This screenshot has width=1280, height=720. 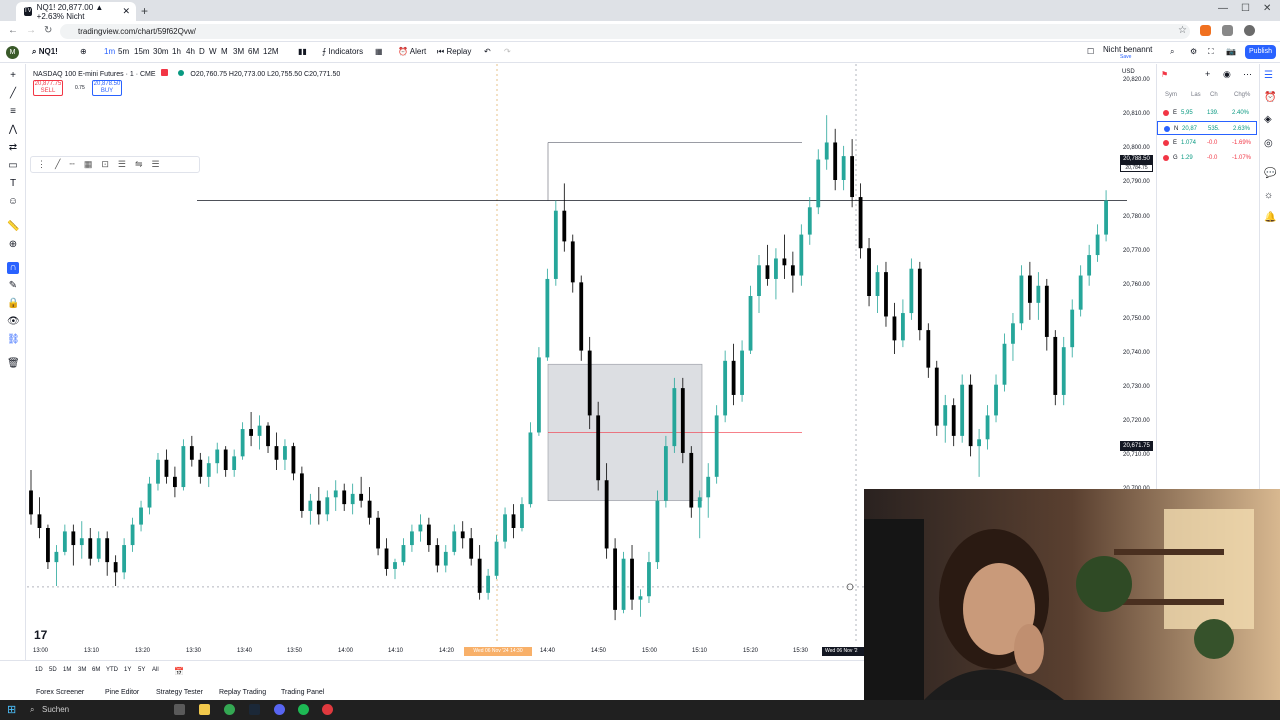 What do you see at coordinates (271, 51) in the screenshot?
I see `tf-12m: 12M` at bounding box center [271, 51].